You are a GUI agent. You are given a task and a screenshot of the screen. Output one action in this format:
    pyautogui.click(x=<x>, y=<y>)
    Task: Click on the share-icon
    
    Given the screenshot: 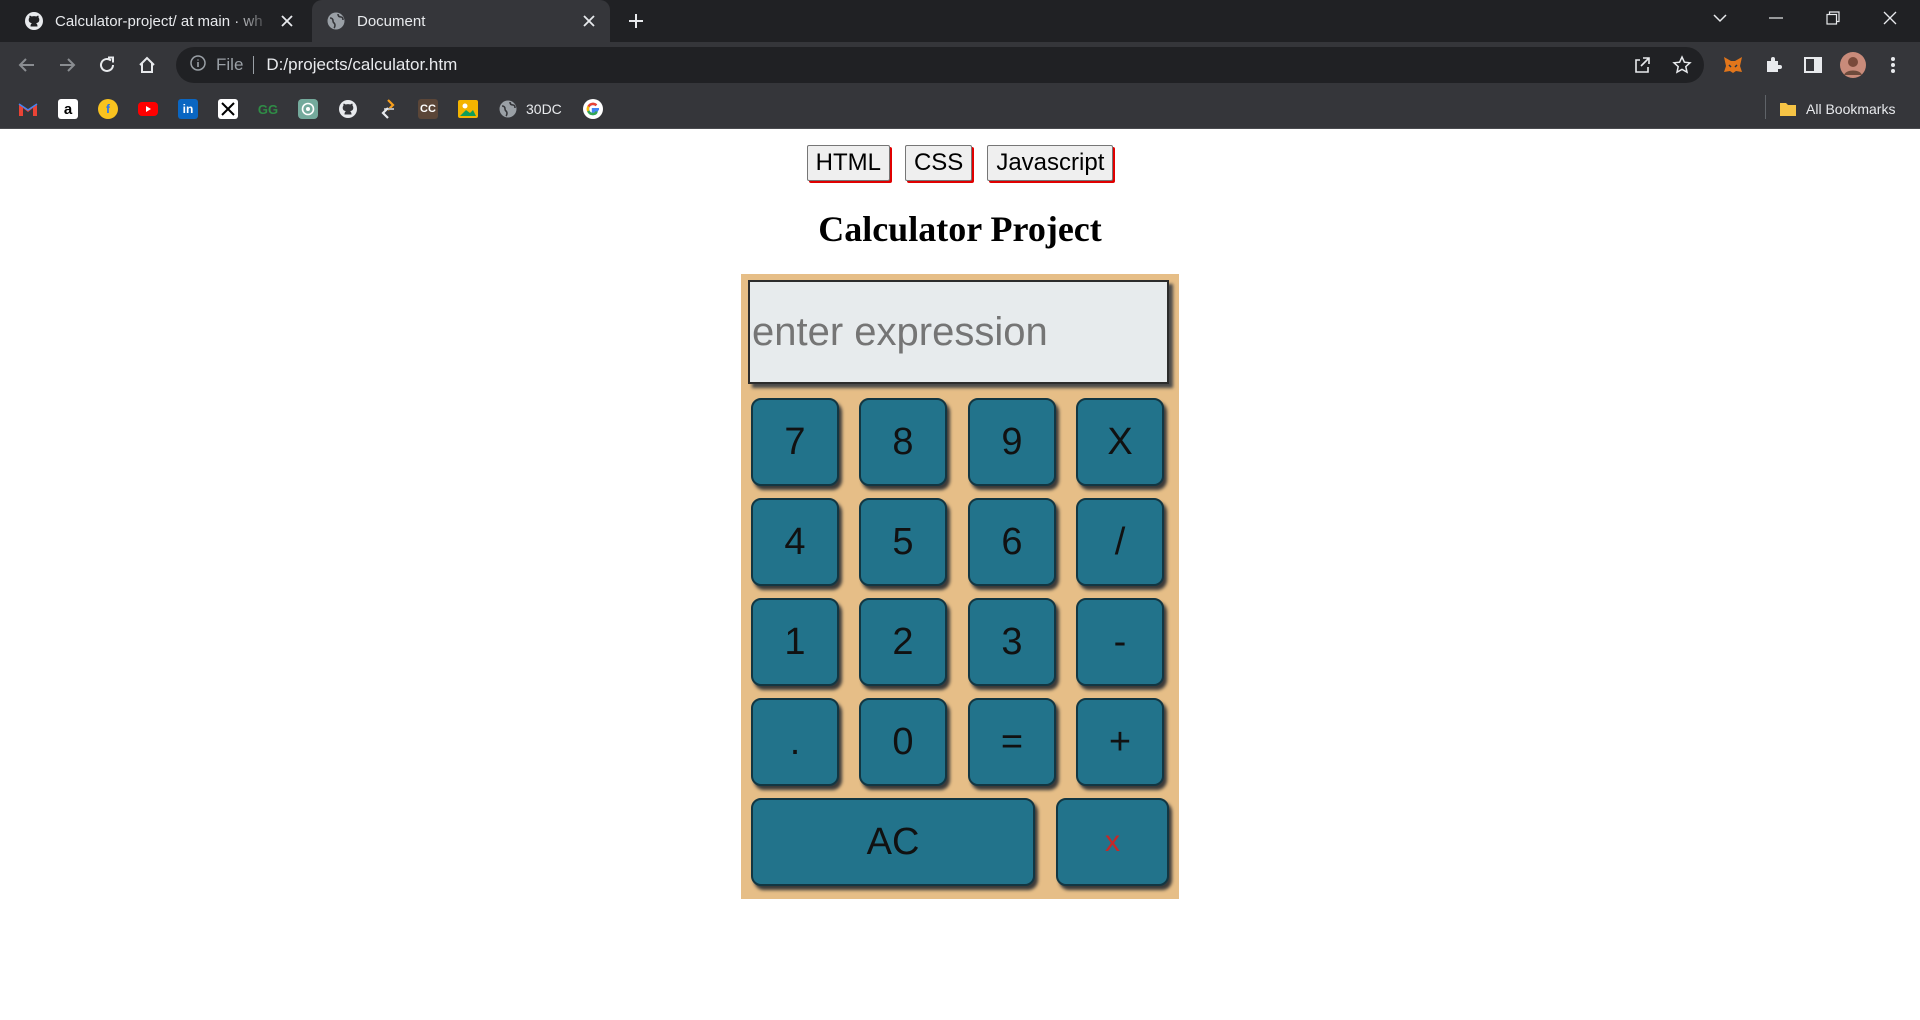 What is the action you would take?
    pyautogui.click(x=1642, y=65)
    